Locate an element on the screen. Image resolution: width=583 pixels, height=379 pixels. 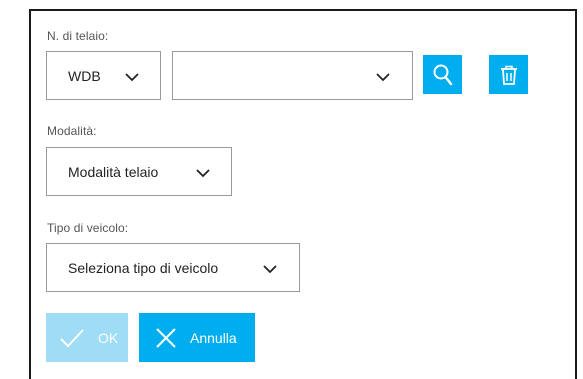
vin-label: N. di telaio: is located at coordinates (78, 36).